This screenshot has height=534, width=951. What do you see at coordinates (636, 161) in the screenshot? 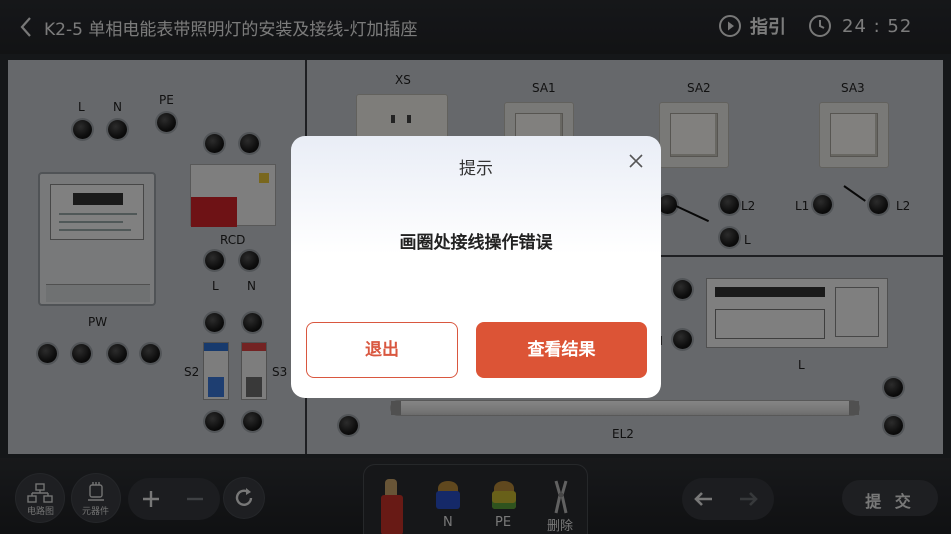
I see `close-icon` at bounding box center [636, 161].